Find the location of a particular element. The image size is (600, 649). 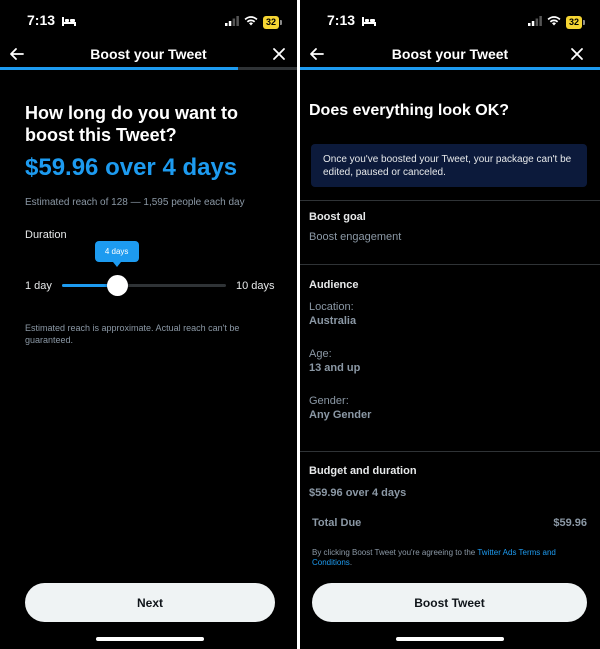

total-due-label: Total Due is located at coordinates (337, 523).